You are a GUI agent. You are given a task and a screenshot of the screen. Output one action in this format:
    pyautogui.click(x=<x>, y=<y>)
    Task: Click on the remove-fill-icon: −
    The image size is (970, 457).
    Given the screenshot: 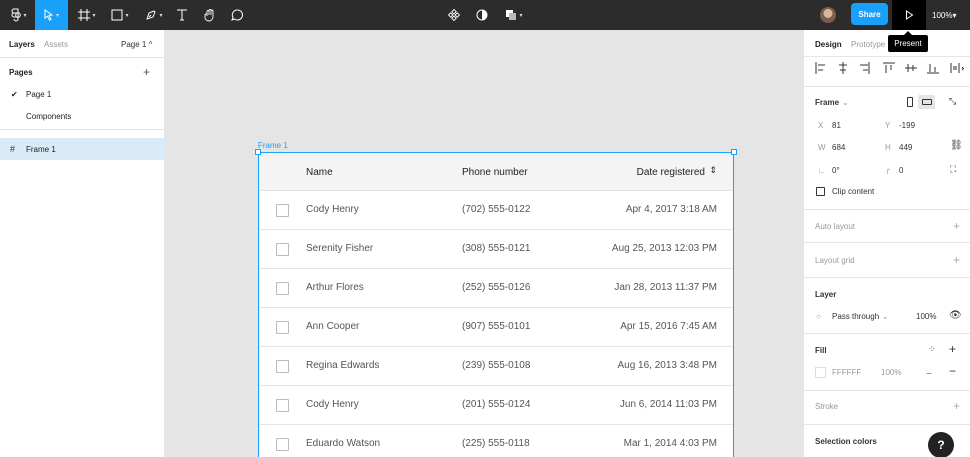 What is the action you would take?
    pyautogui.click(x=952, y=371)
    